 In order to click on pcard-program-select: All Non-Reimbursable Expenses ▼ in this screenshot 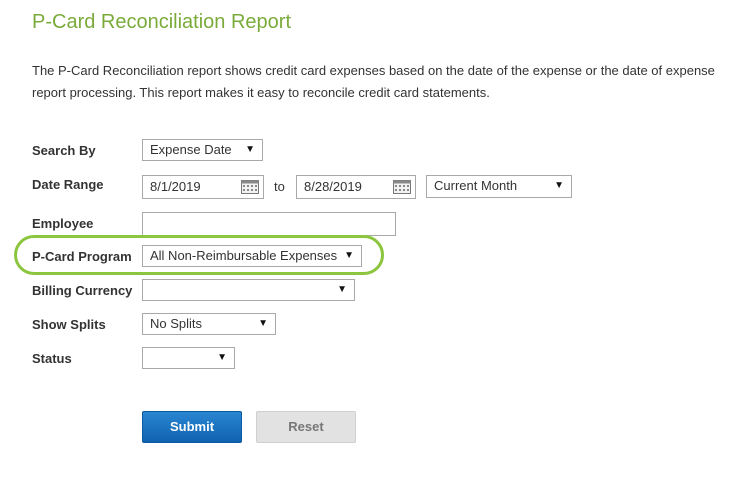, I will do `click(252, 256)`.